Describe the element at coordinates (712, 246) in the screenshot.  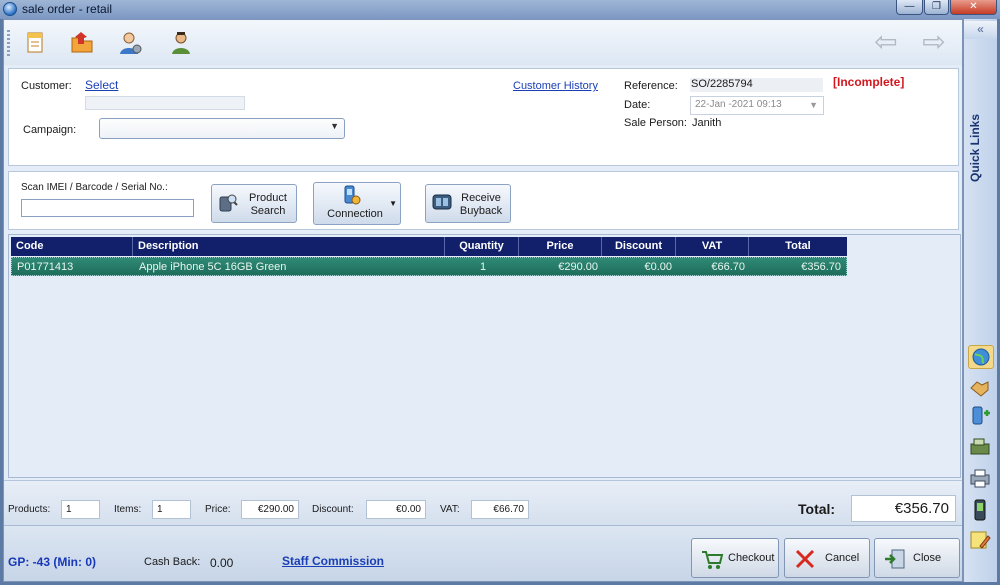
I see `col-vat: VAT` at that location.